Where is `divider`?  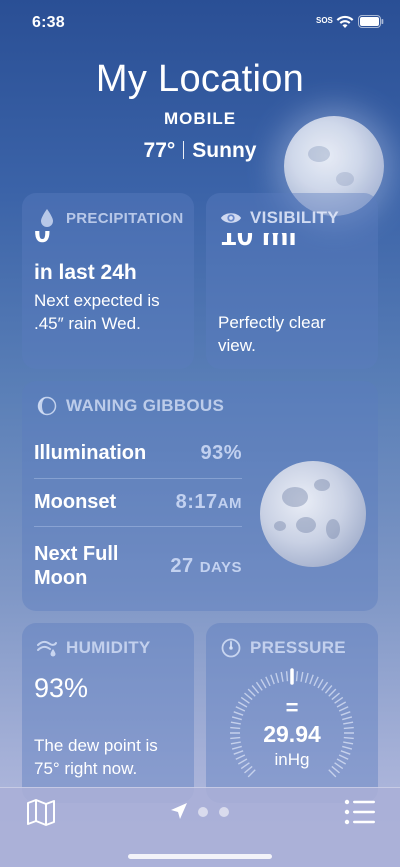 divider is located at coordinates (184, 150).